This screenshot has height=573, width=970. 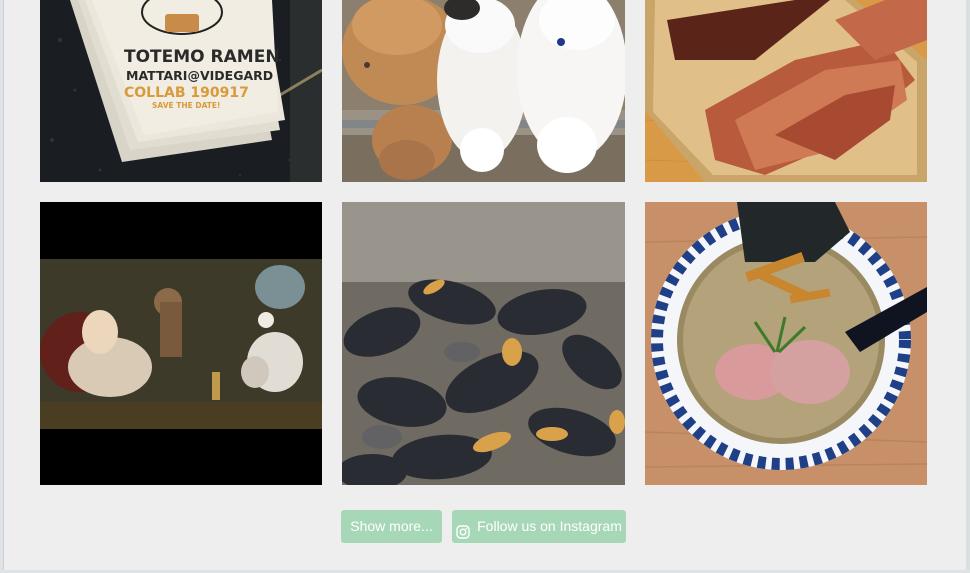 What do you see at coordinates (202, 57) in the screenshot?
I see `card-title: TOTEMO RAMEN` at bounding box center [202, 57].